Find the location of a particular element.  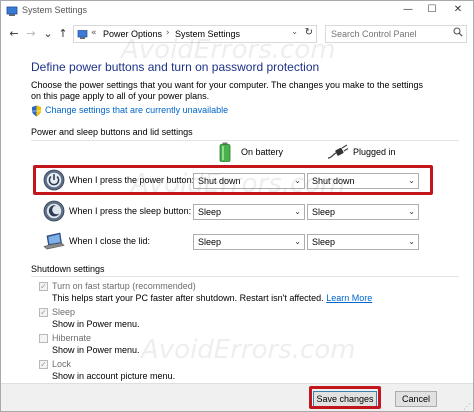

power-plug-icon is located at coordinates (338, 151).